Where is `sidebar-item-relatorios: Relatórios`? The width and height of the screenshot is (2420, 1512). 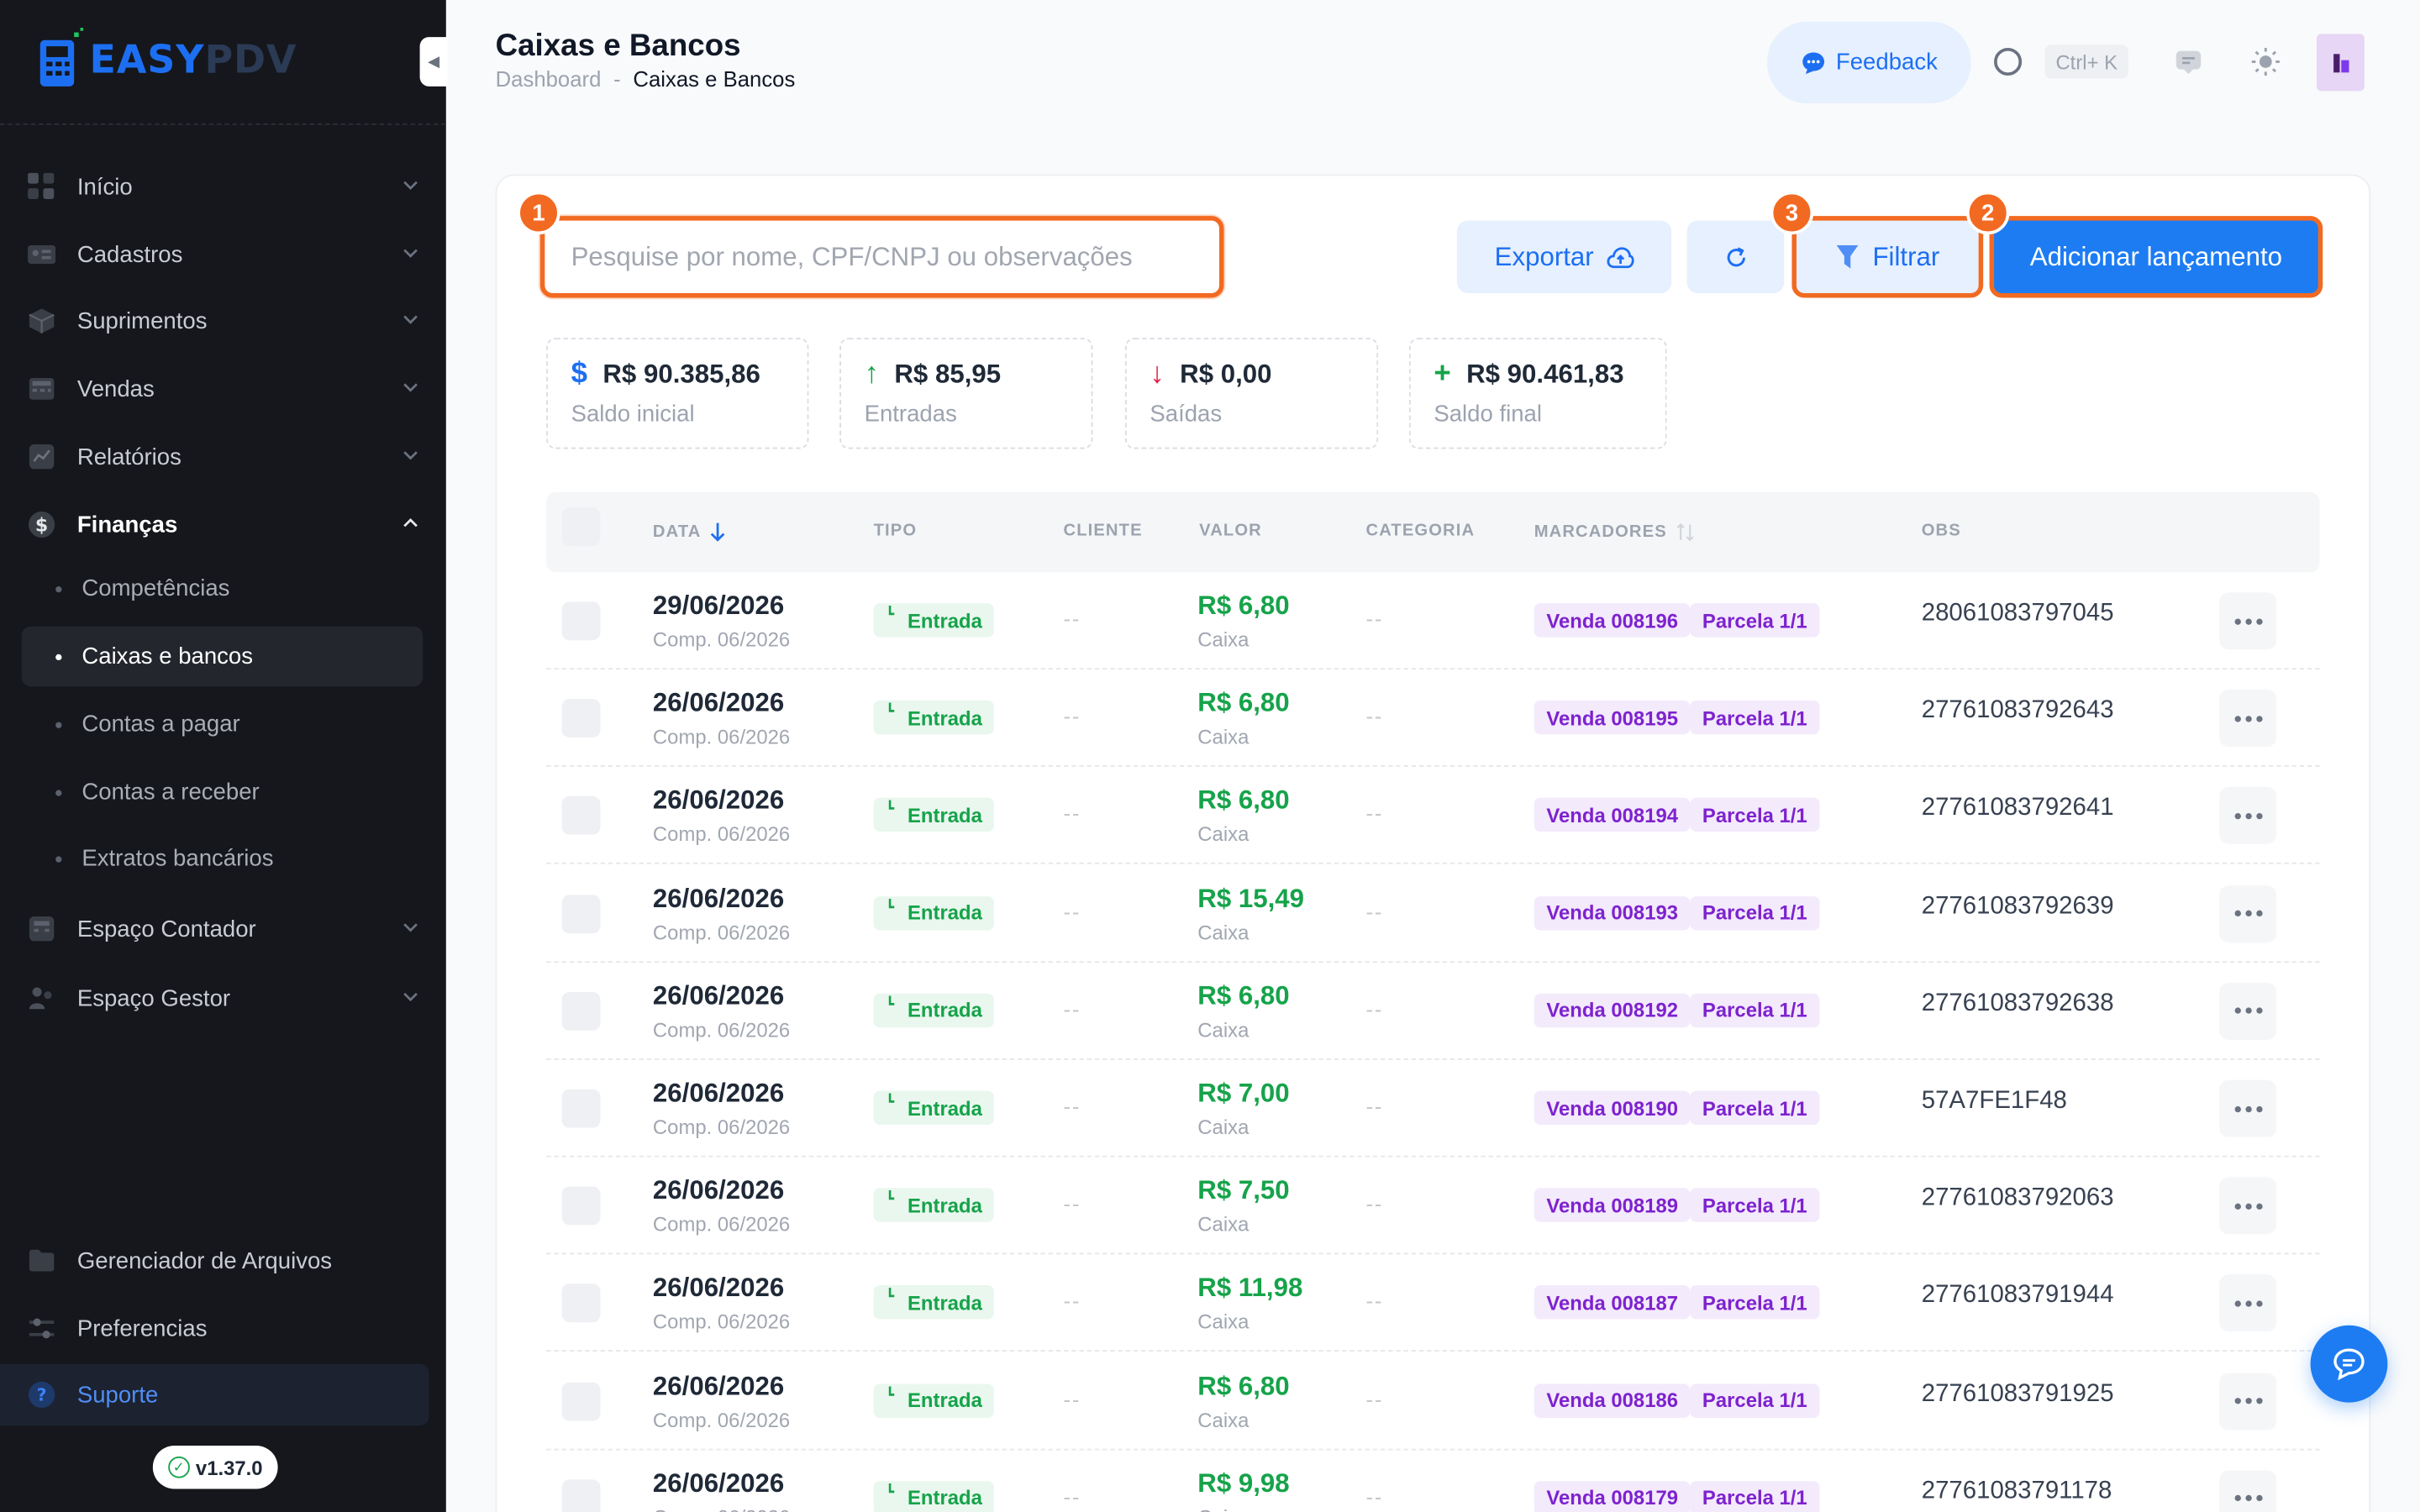
sidebar-item-relatorios: Relatórios is located at coordinates (224, 456).